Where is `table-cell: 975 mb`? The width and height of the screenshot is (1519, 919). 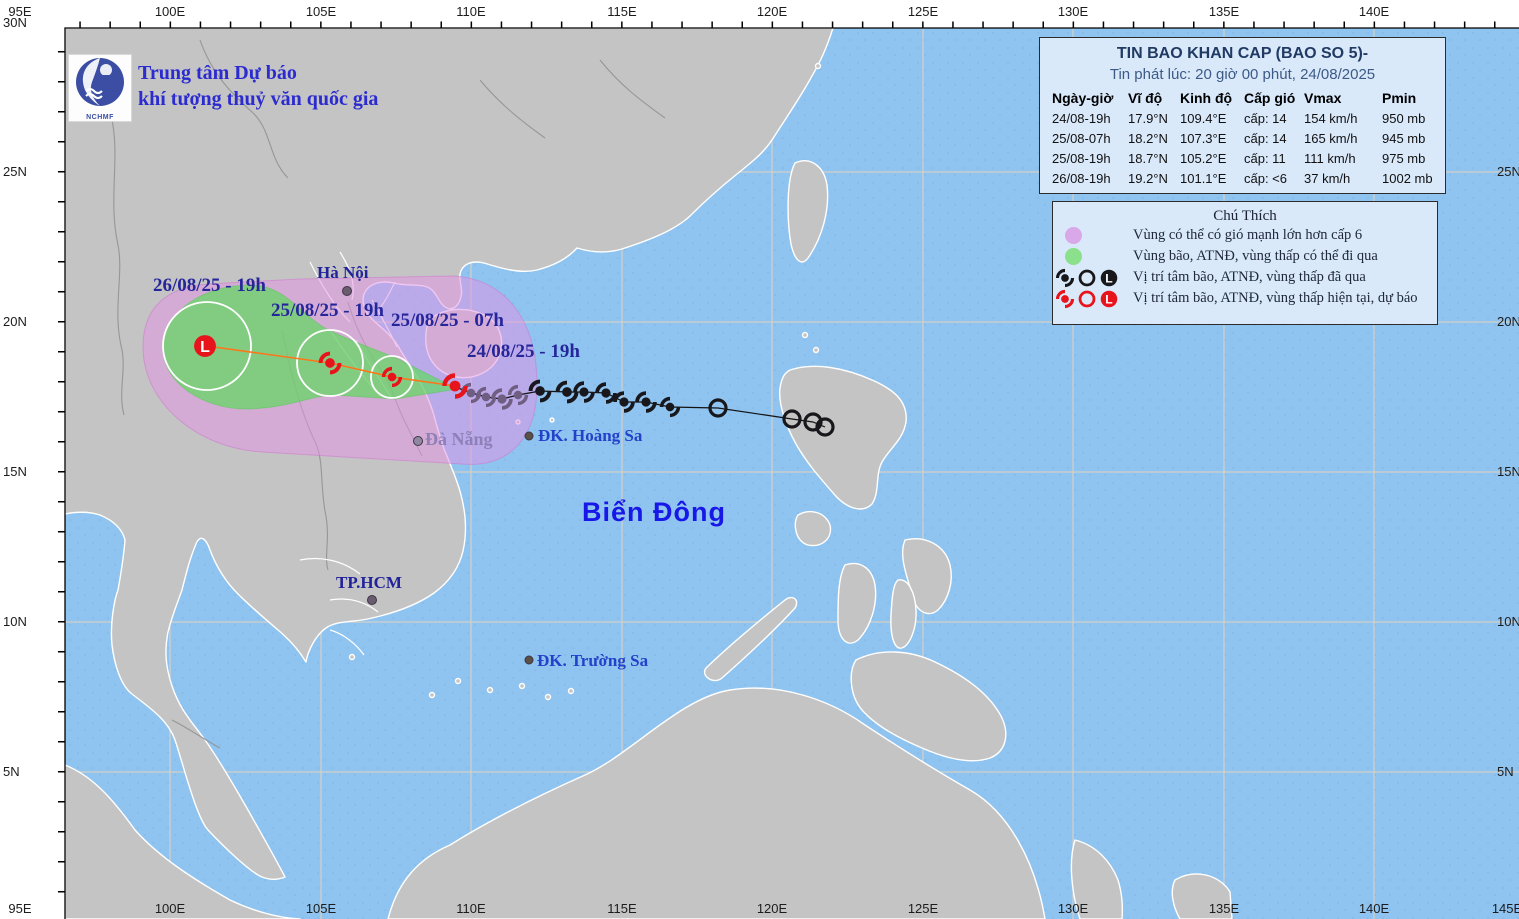
table-cell: 975 mb is located at coordinates (1404, 158).